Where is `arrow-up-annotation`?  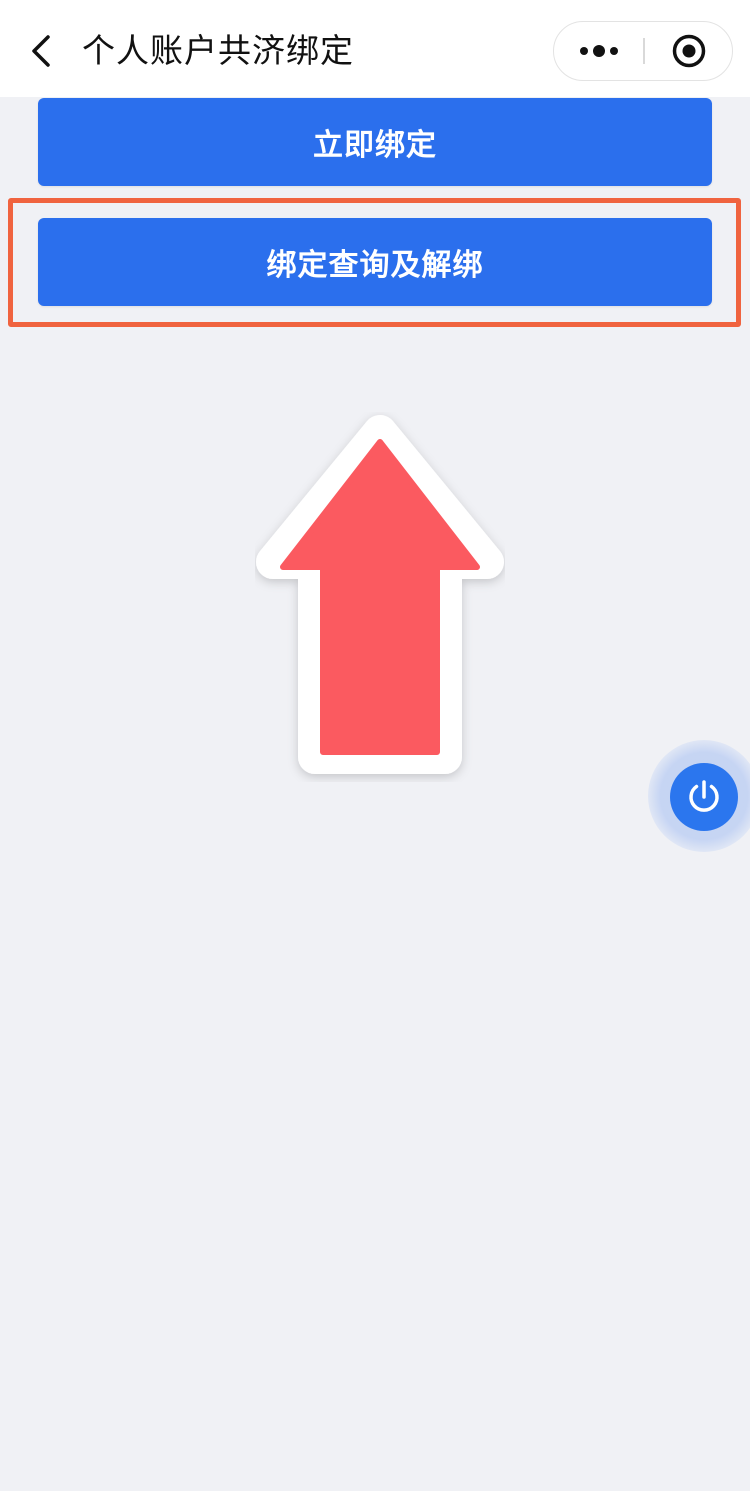 arrow-up-annotation is located at coordinates (380, 597).